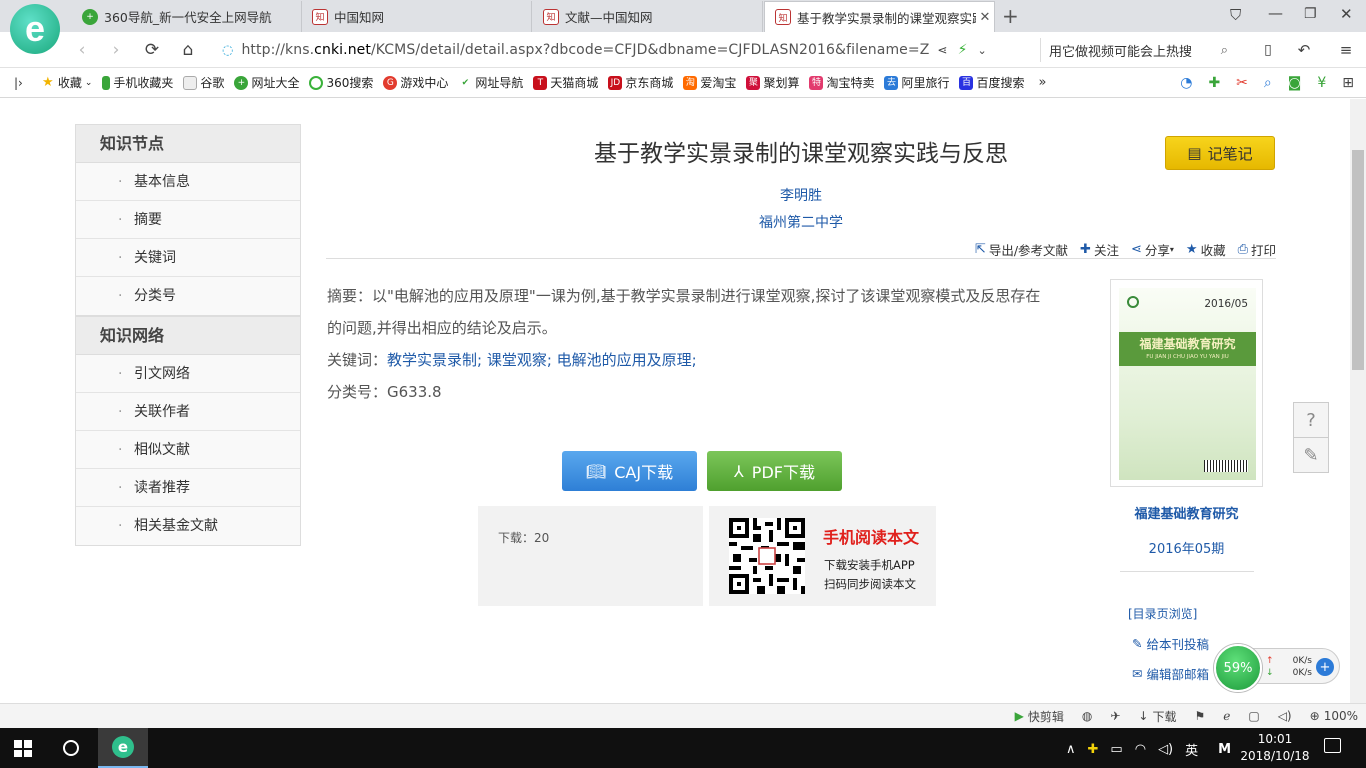  What do you see at coordinates (1311, 455) in the screenshot?
I see `edit-pencil-icon: ✎` at bounding box center [1311, 455].